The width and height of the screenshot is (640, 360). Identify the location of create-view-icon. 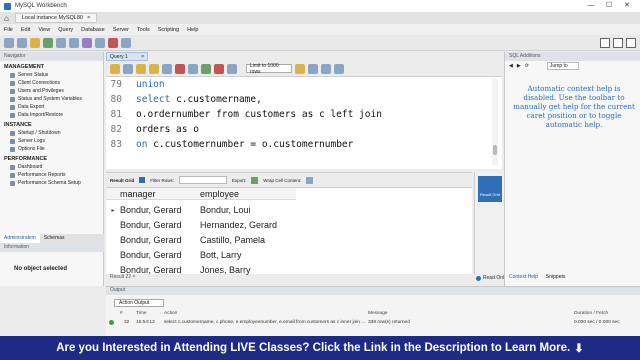
(74, 42).